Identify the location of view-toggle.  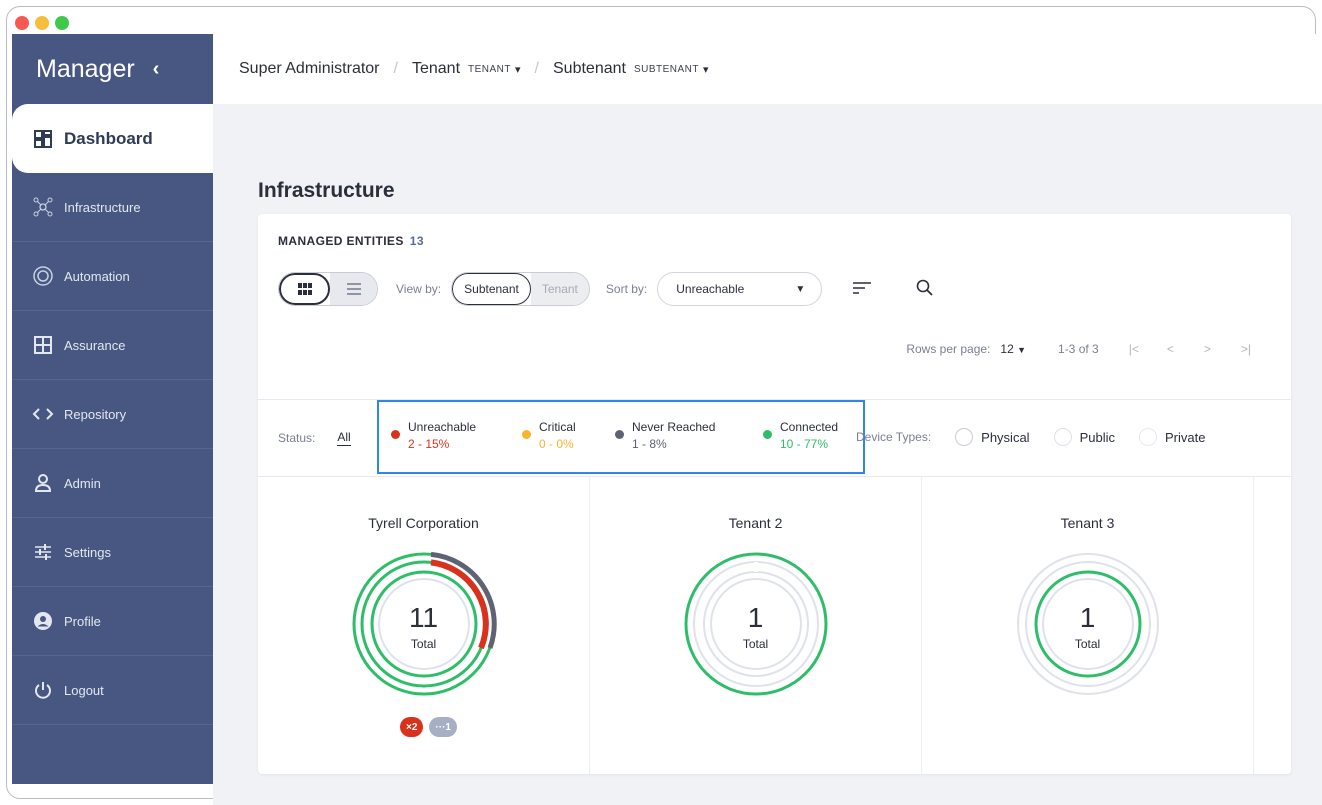
(328, 289).